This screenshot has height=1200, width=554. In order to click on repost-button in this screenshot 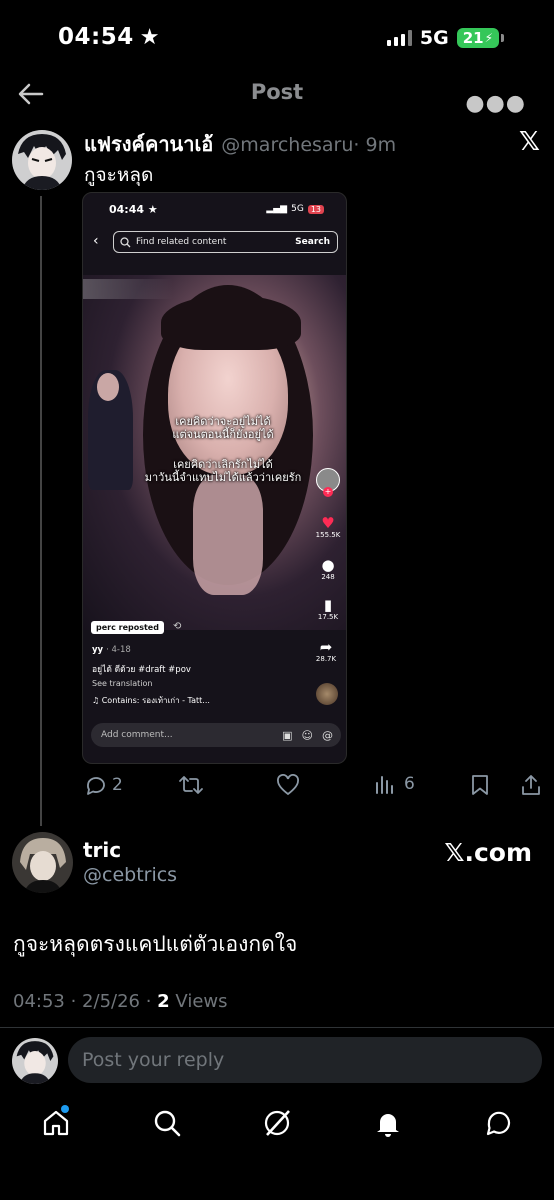, I will do `click(191, 785)`.